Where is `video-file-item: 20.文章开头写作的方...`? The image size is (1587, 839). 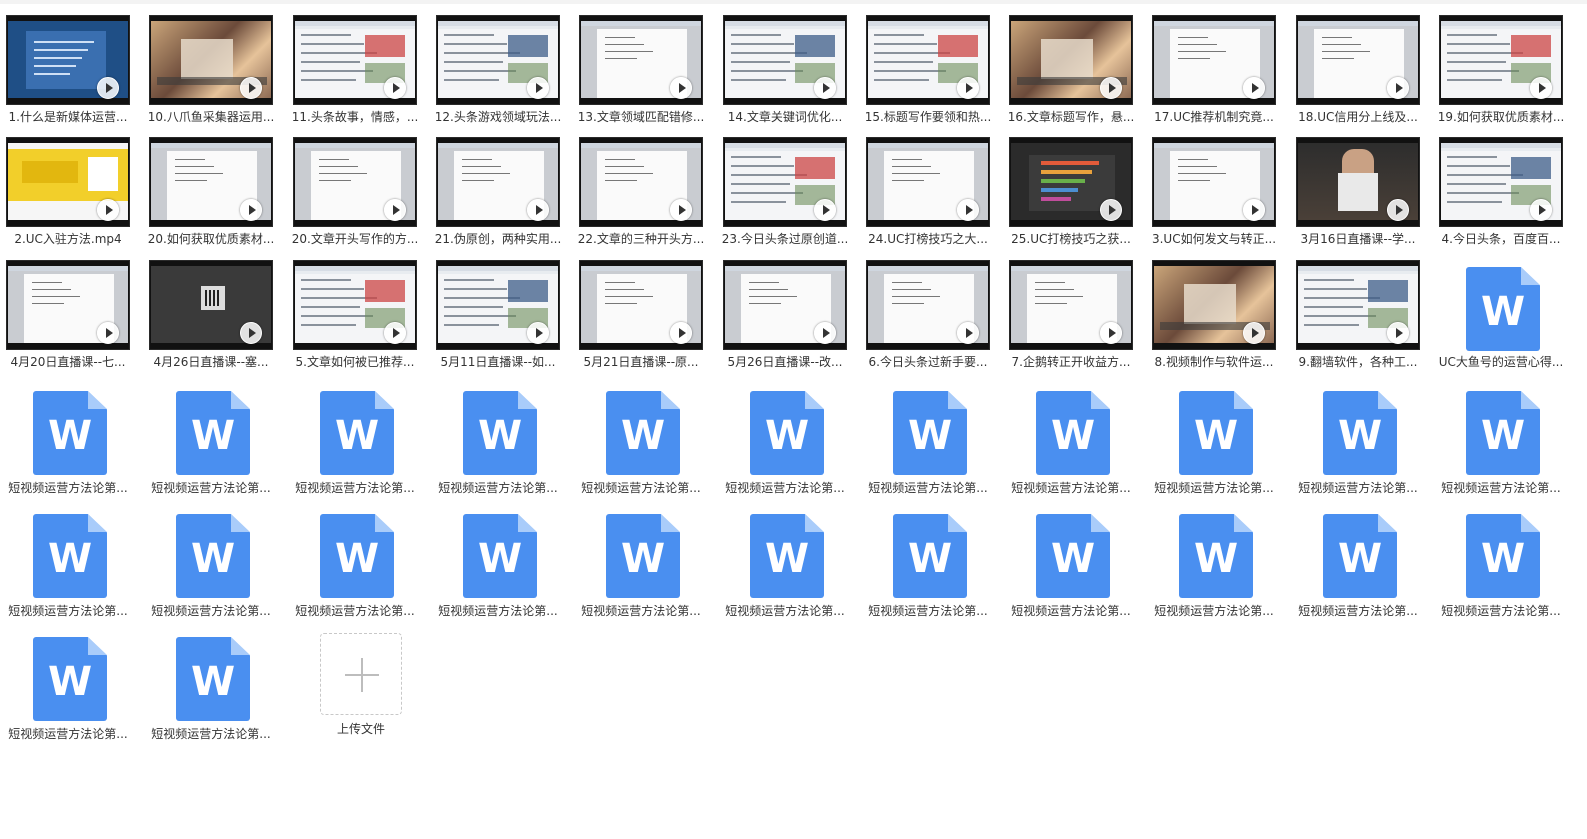
video-file-item: 20.文章开头写作的方... is located at coordinates (352, 184).